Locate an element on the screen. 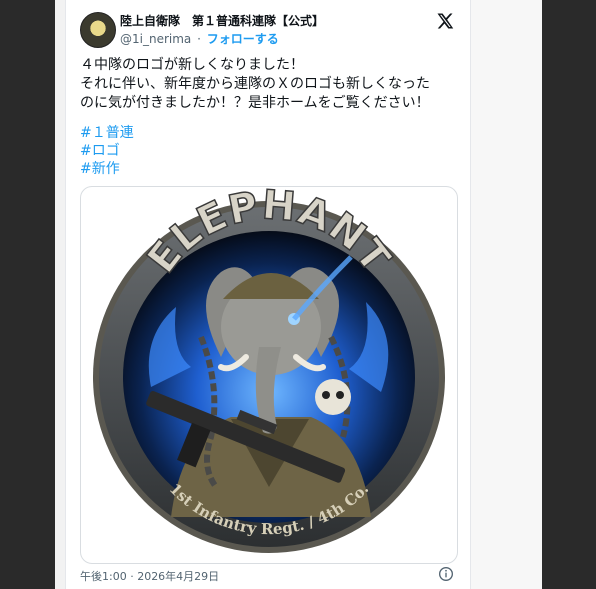 The height and width of the screenshot is (589, 596). background-right-strip is located at coordinates (506, 294).